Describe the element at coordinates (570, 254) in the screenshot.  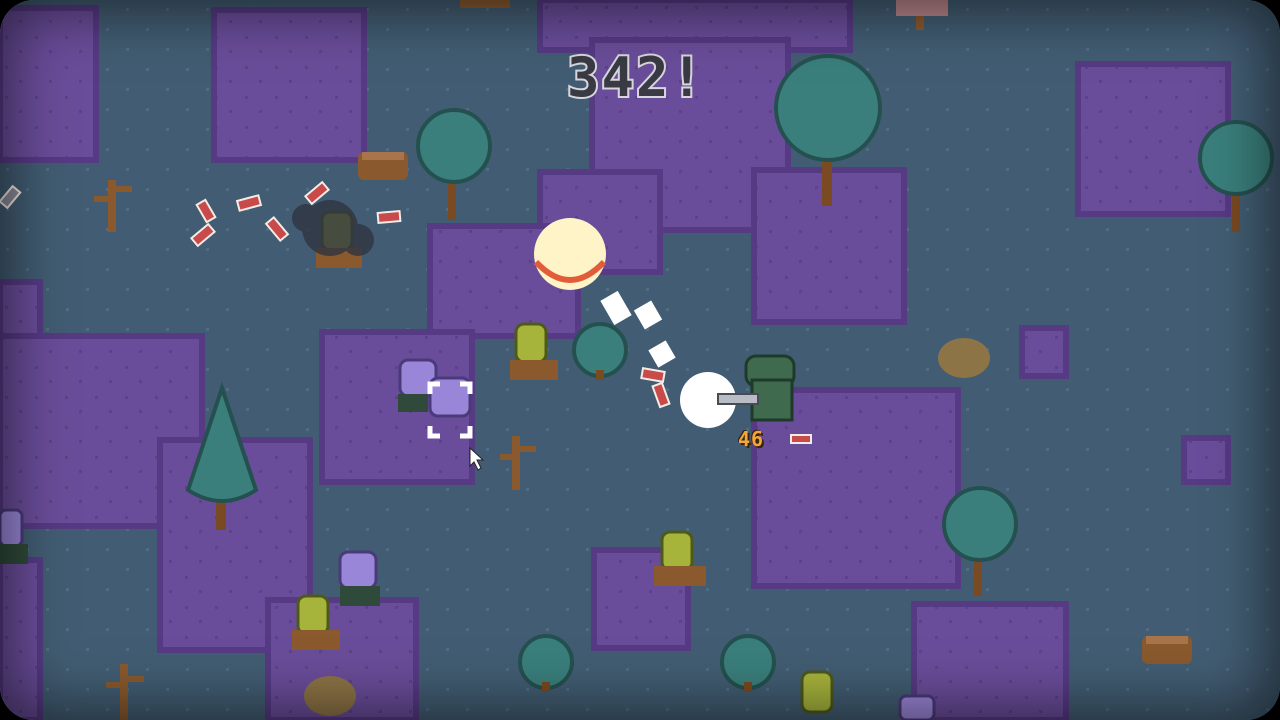
I see `explosion-flash` at that location.